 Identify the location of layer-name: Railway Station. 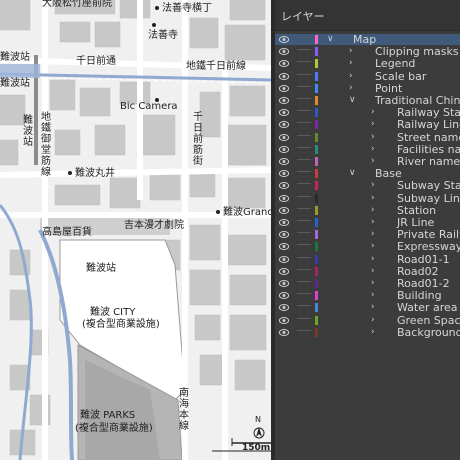
(428, 112).